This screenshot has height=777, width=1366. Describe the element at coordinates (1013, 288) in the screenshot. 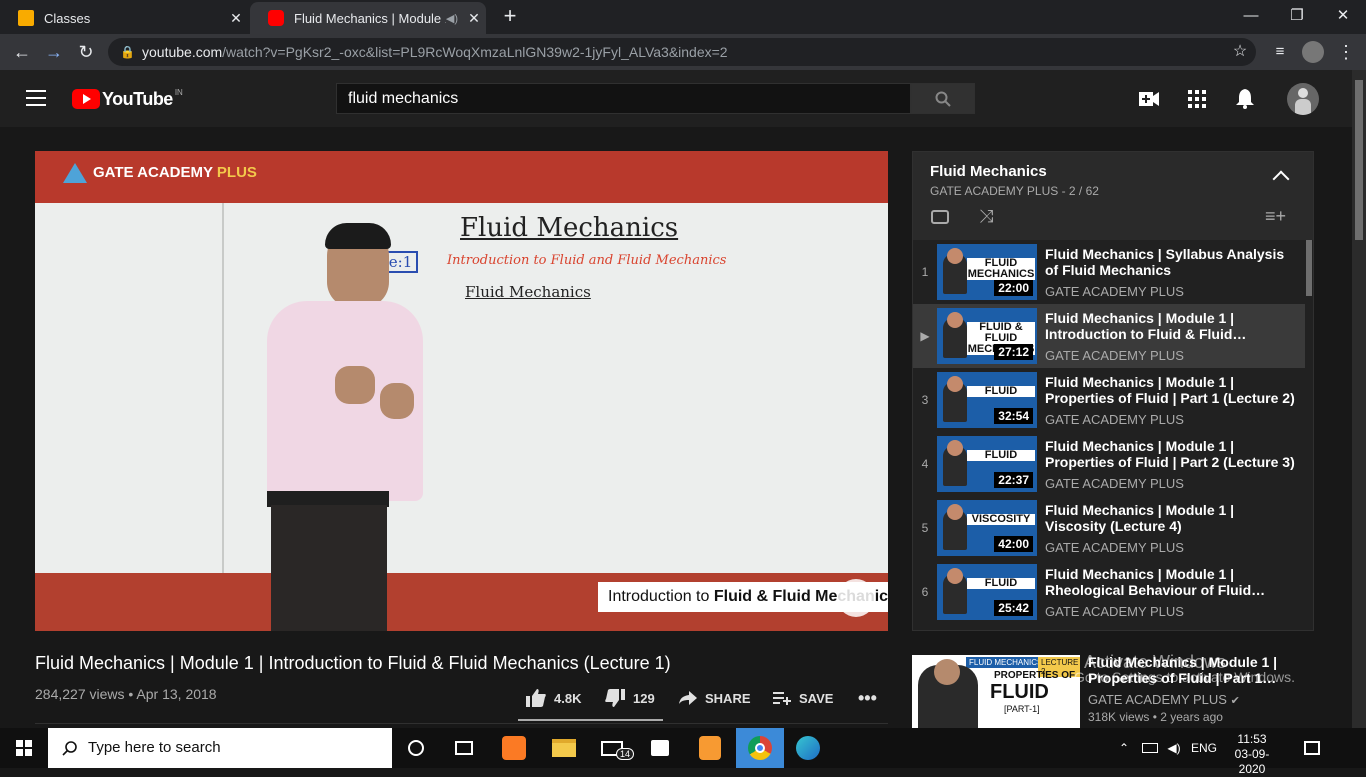

I see `duration-badge: 22:00` at that location.